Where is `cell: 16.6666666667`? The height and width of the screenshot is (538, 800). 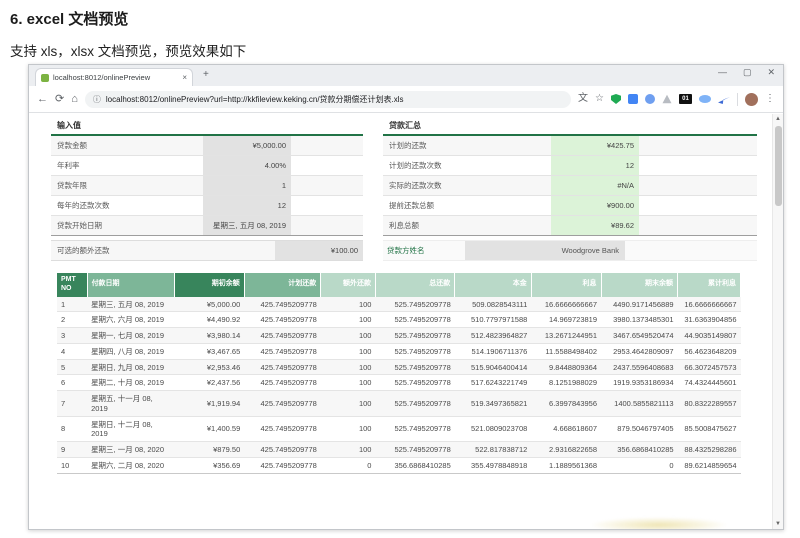
cell: 16.6666666667 is located at coordinates (566, 304).